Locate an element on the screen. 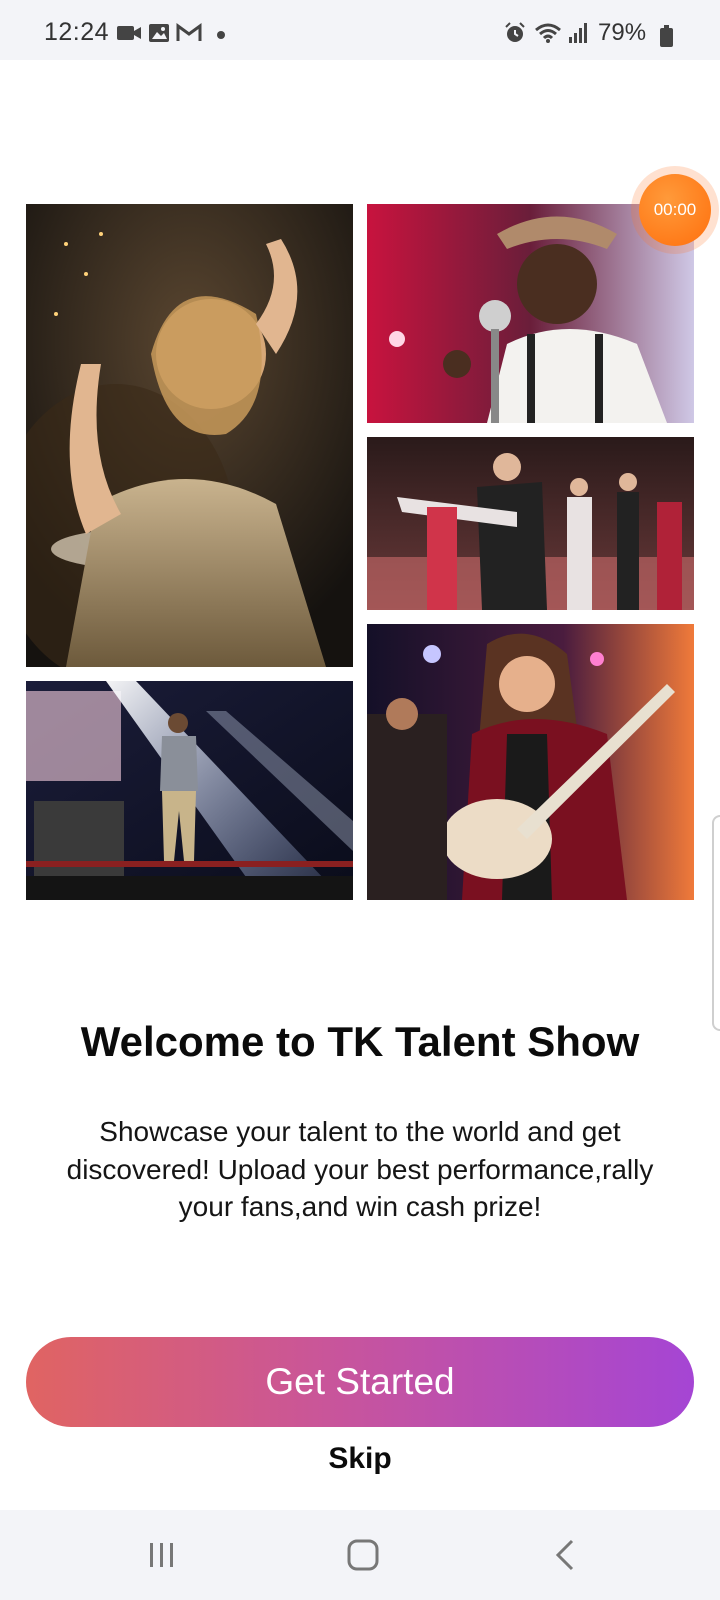  signal-icon is located at coordinates (578, 33).